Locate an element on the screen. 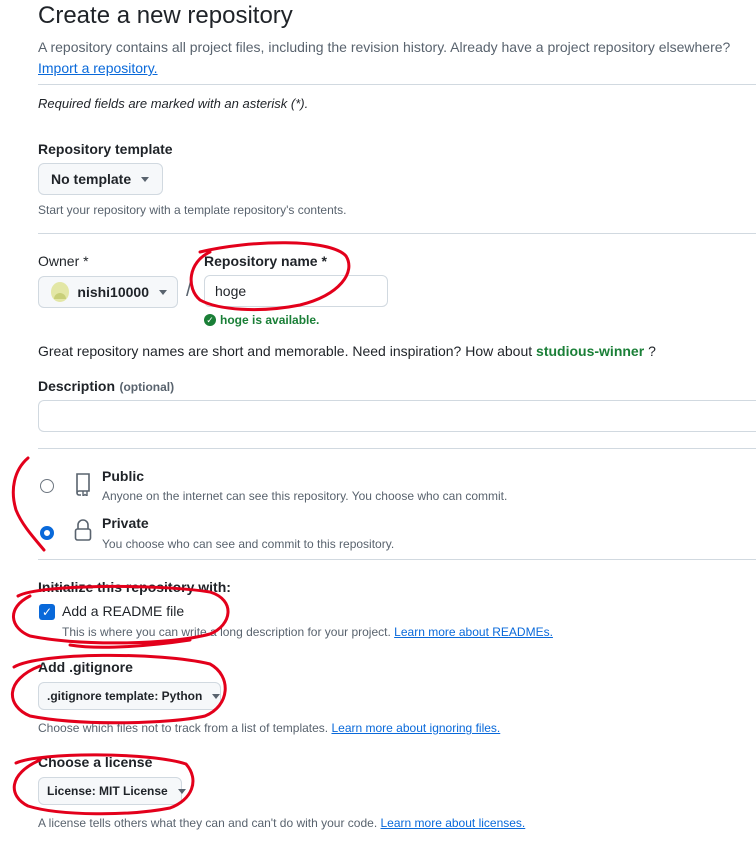 This screenshot has height=842, width=756. repo-name-status-text: hoge is available. is located at coordinates (270, 320).